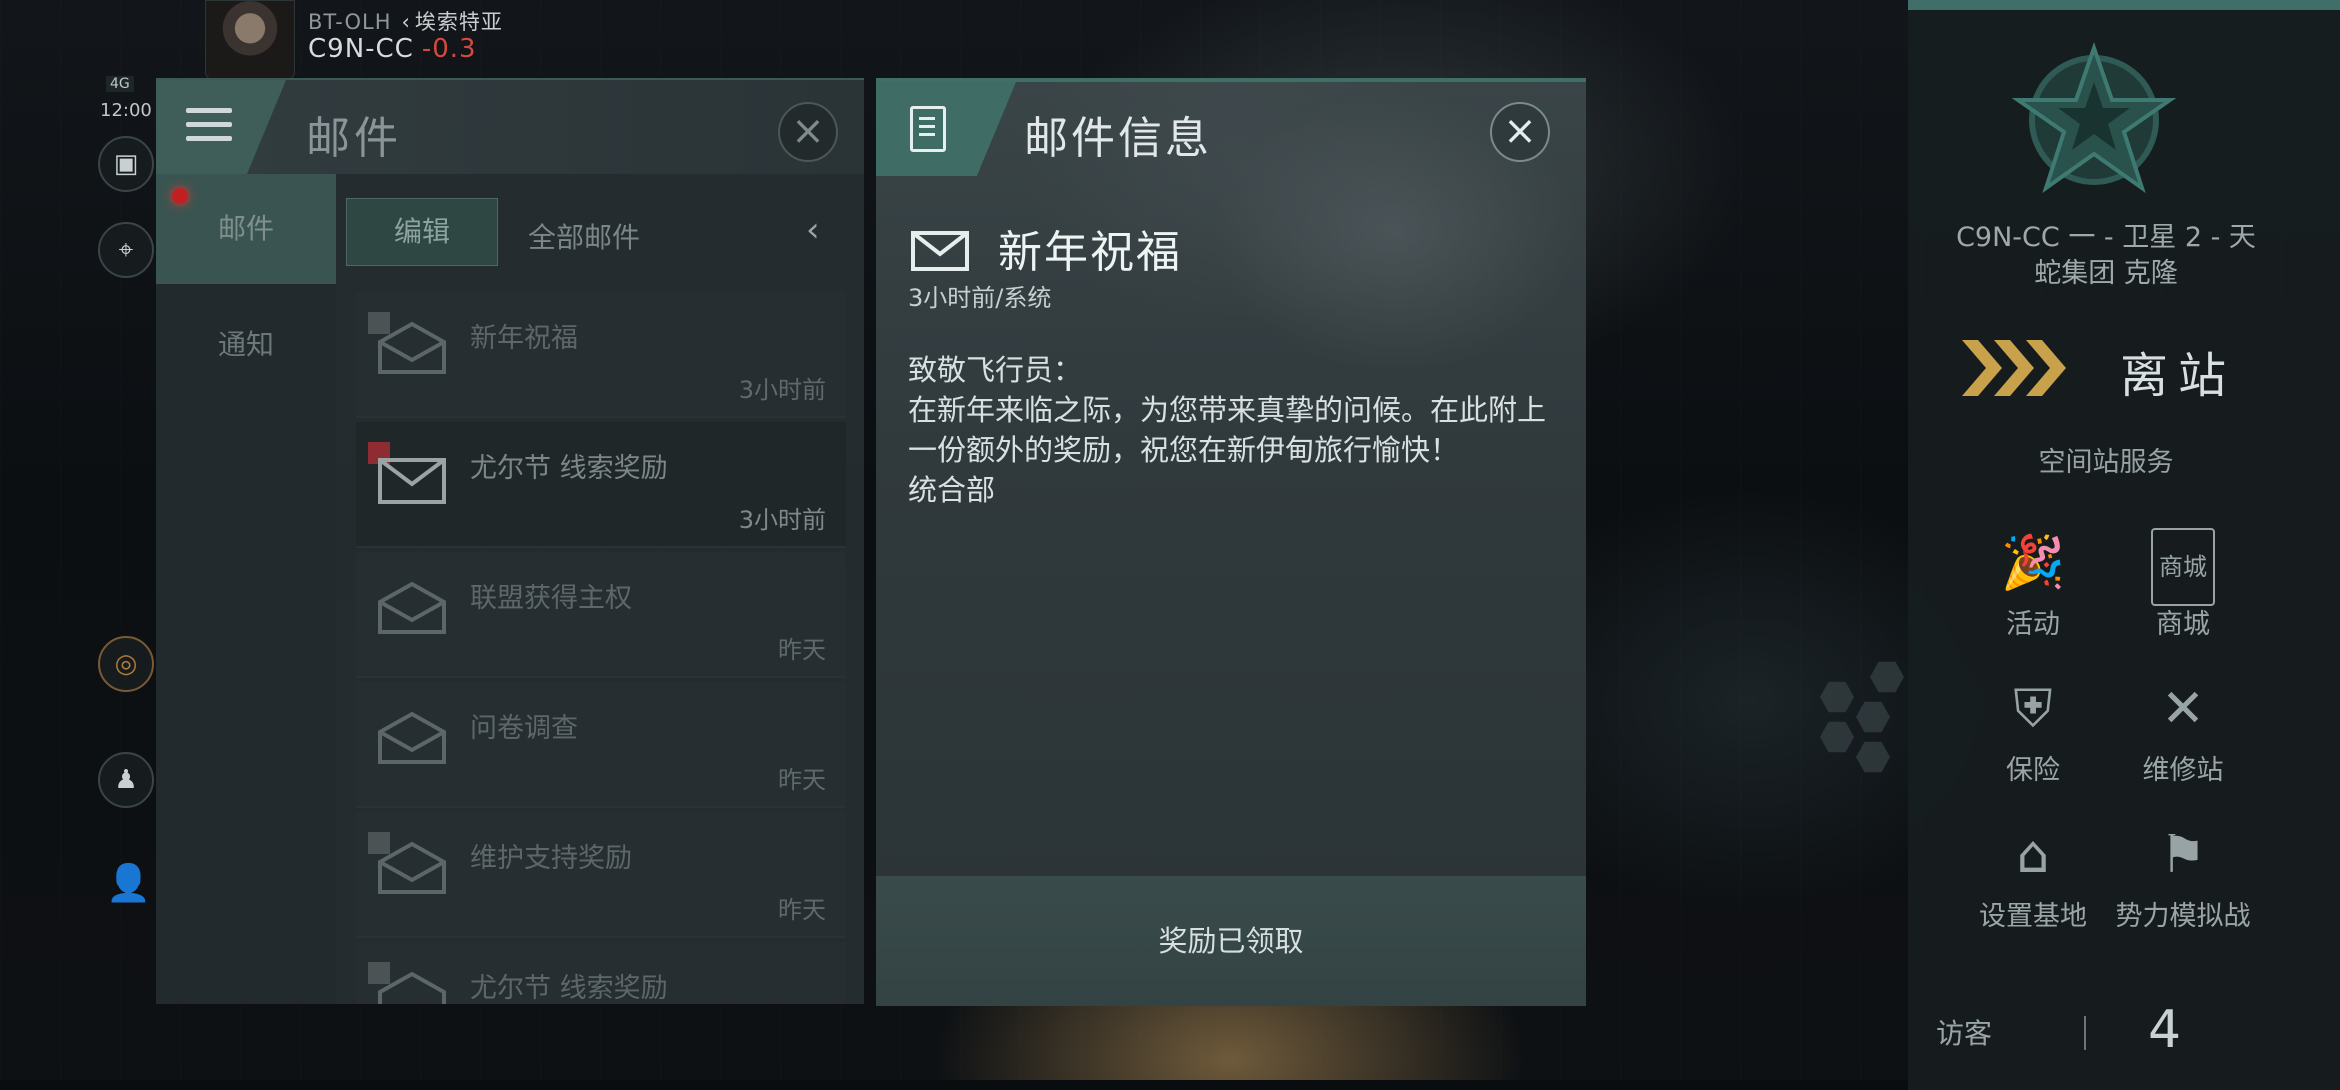  Describe the element at coordinates (354, 138) in the screenshot. I see `mail-title: 邮件` at that location.